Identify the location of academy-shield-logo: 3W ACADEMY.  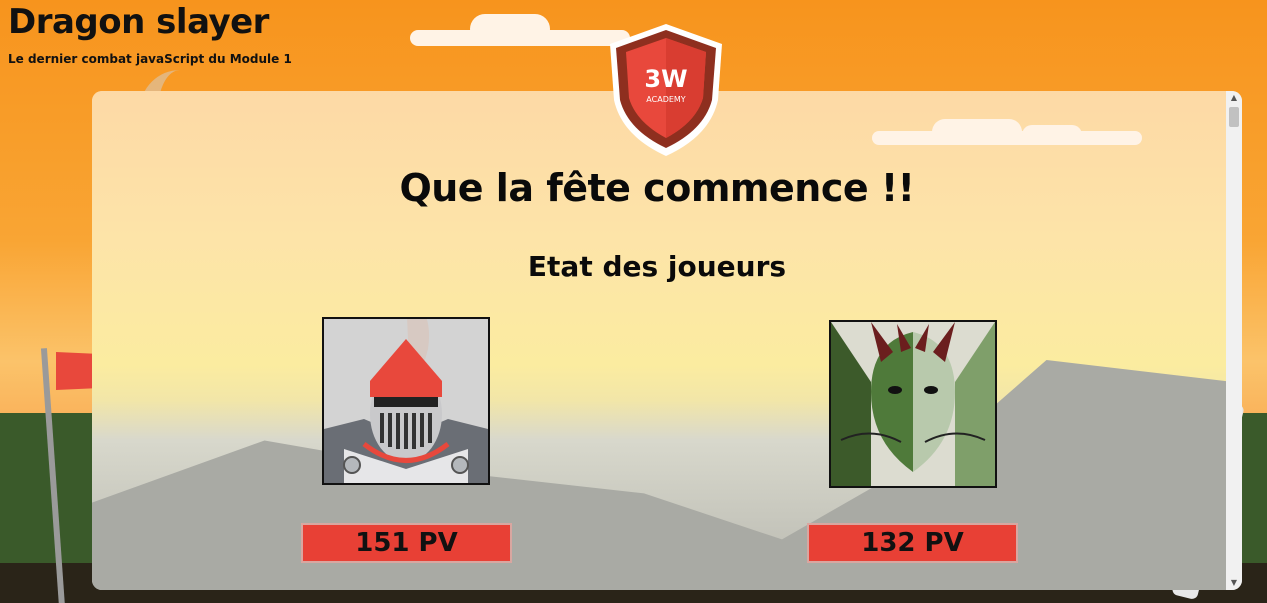
(666, 90).